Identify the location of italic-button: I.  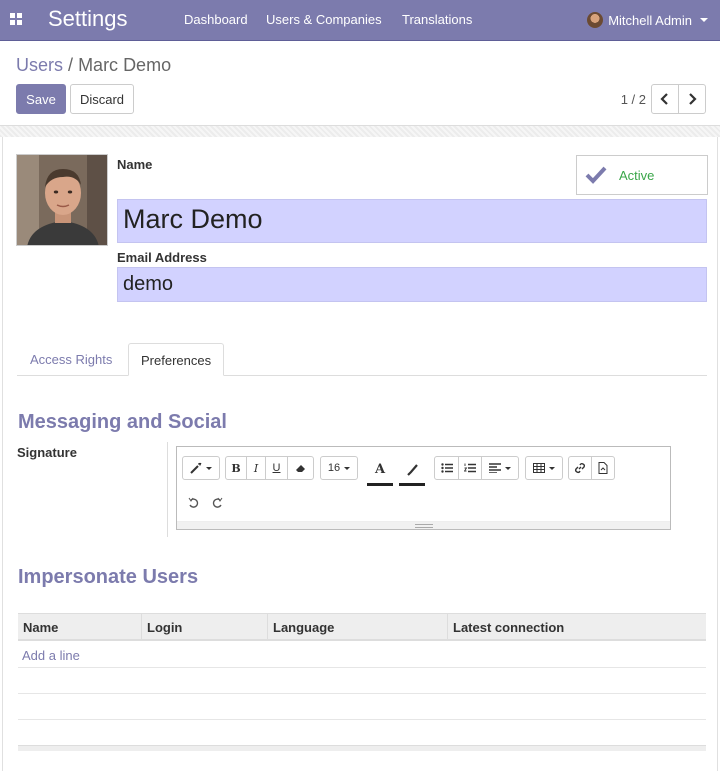
(256, 468).